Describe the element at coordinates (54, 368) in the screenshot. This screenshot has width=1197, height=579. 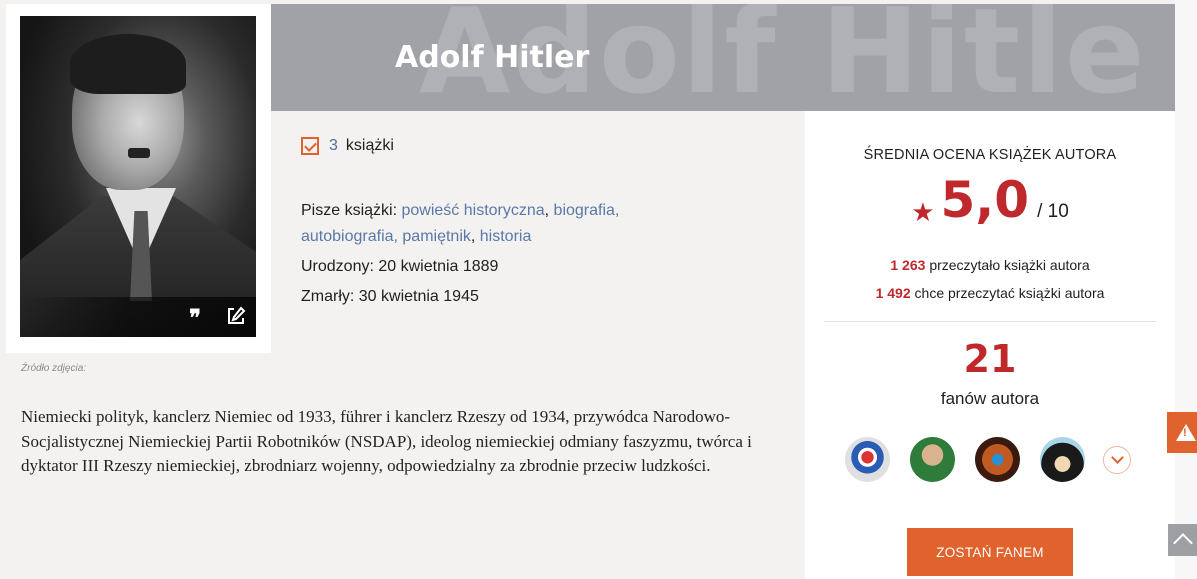
I see `photo-source-label: Źródło zdjęcia:` at that location.